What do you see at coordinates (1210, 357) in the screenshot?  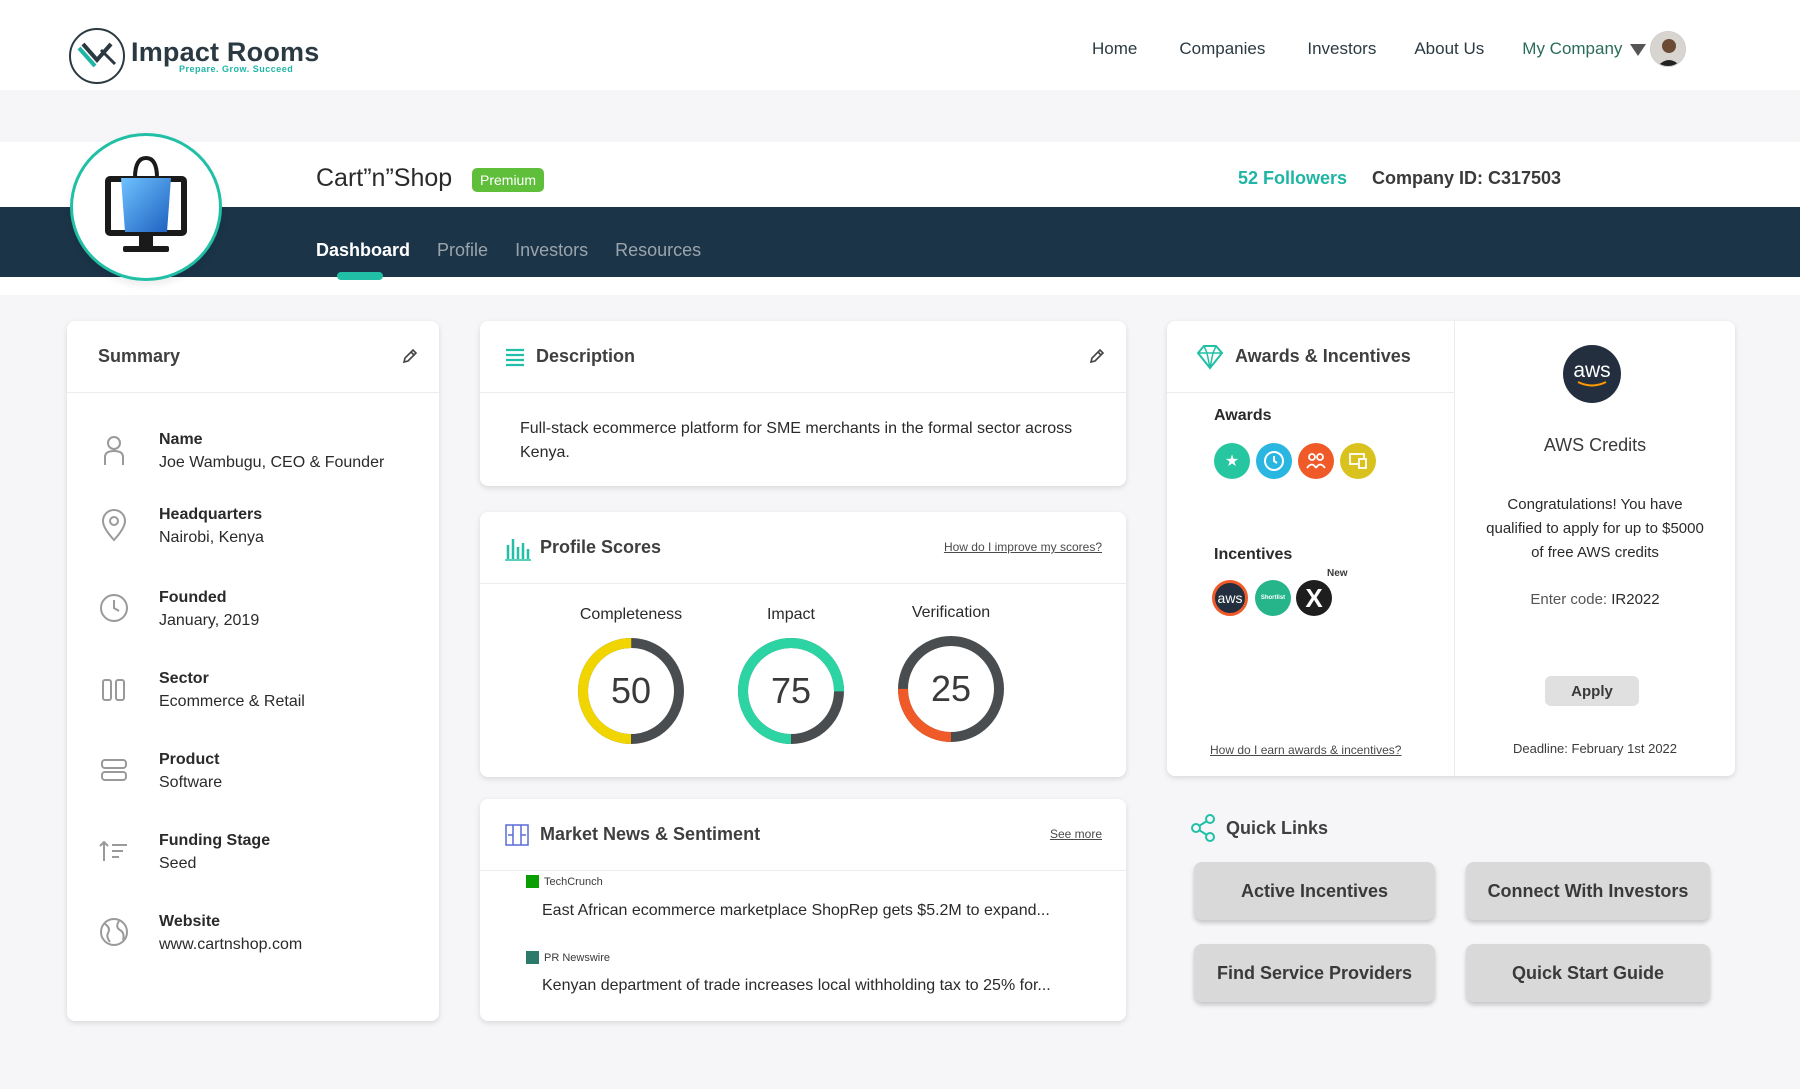 I see `diamond-icon` at bounding box center [1210, 357].